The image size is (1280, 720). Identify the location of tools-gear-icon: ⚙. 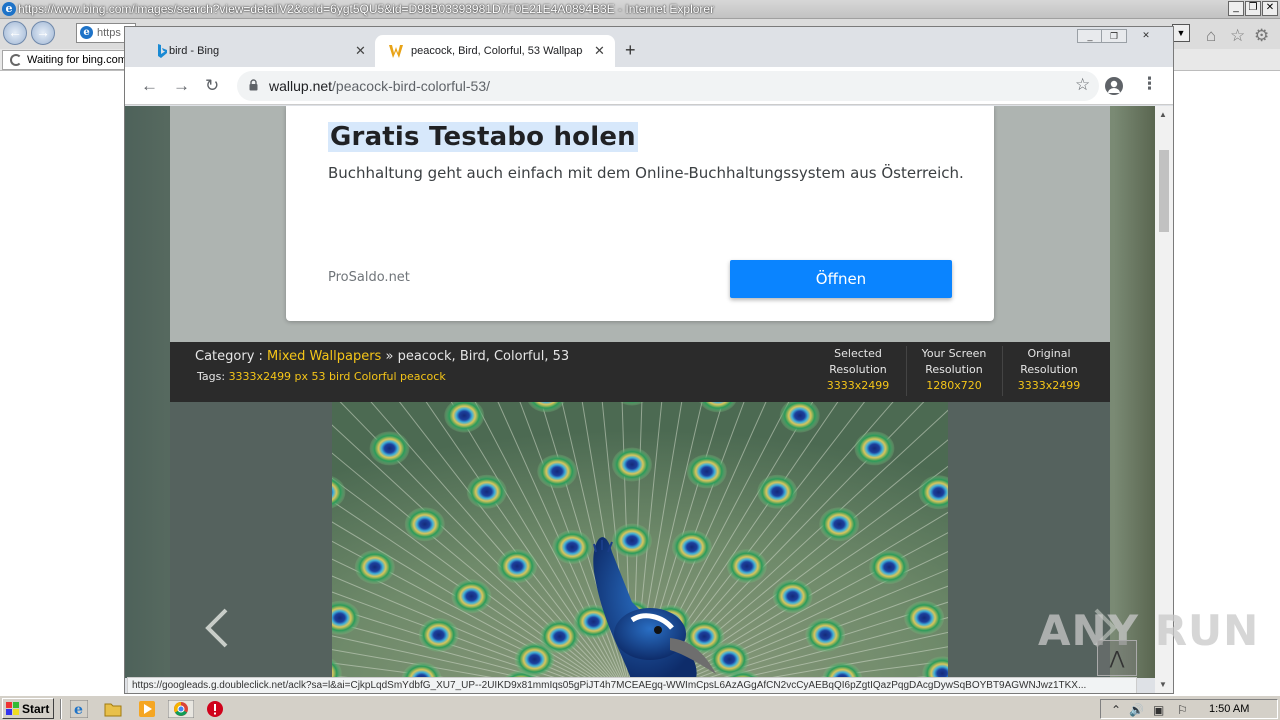
(1261, 36).